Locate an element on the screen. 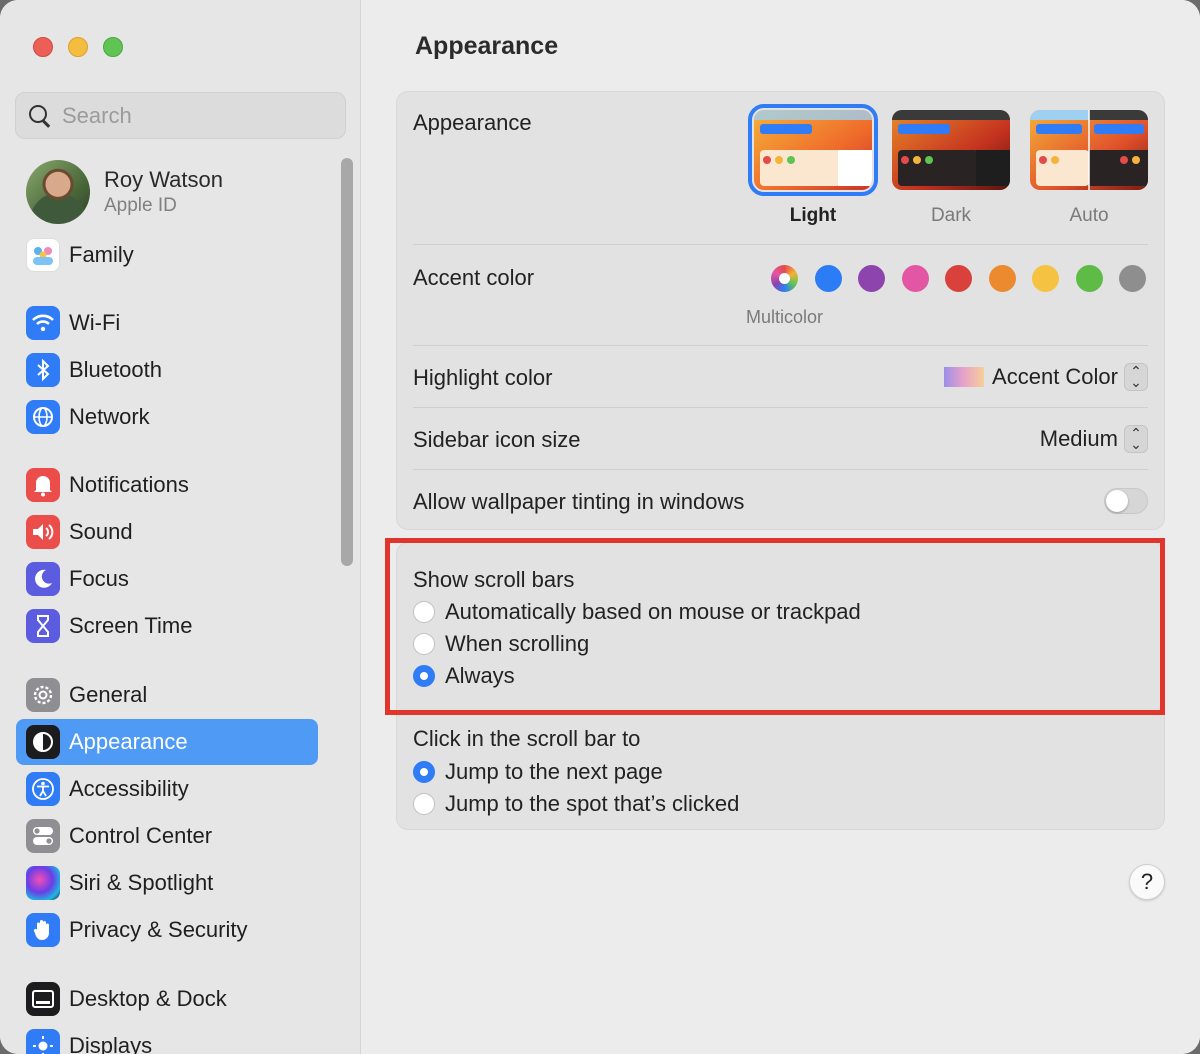 The width and height of the screenshot is (1200, 1054). help-button: ? is located at coordinates (1147, 882).